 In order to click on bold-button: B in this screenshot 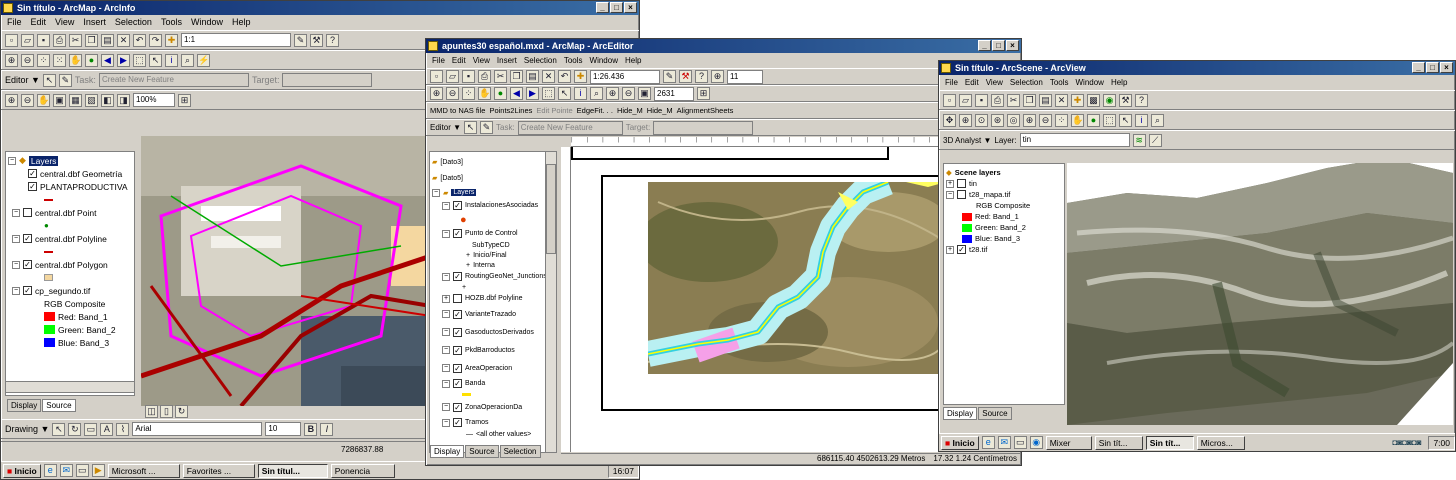, I will do `click(311, 429)`.